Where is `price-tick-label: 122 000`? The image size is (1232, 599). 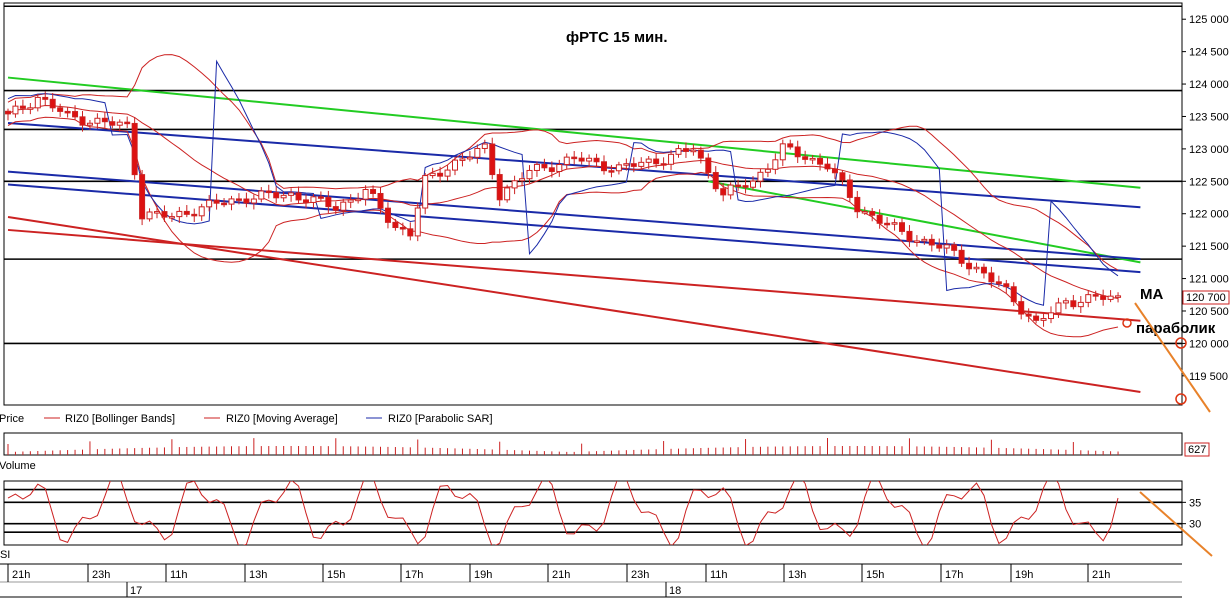
price-tick-label: 122 000 is located at coordinates (1209, 215).